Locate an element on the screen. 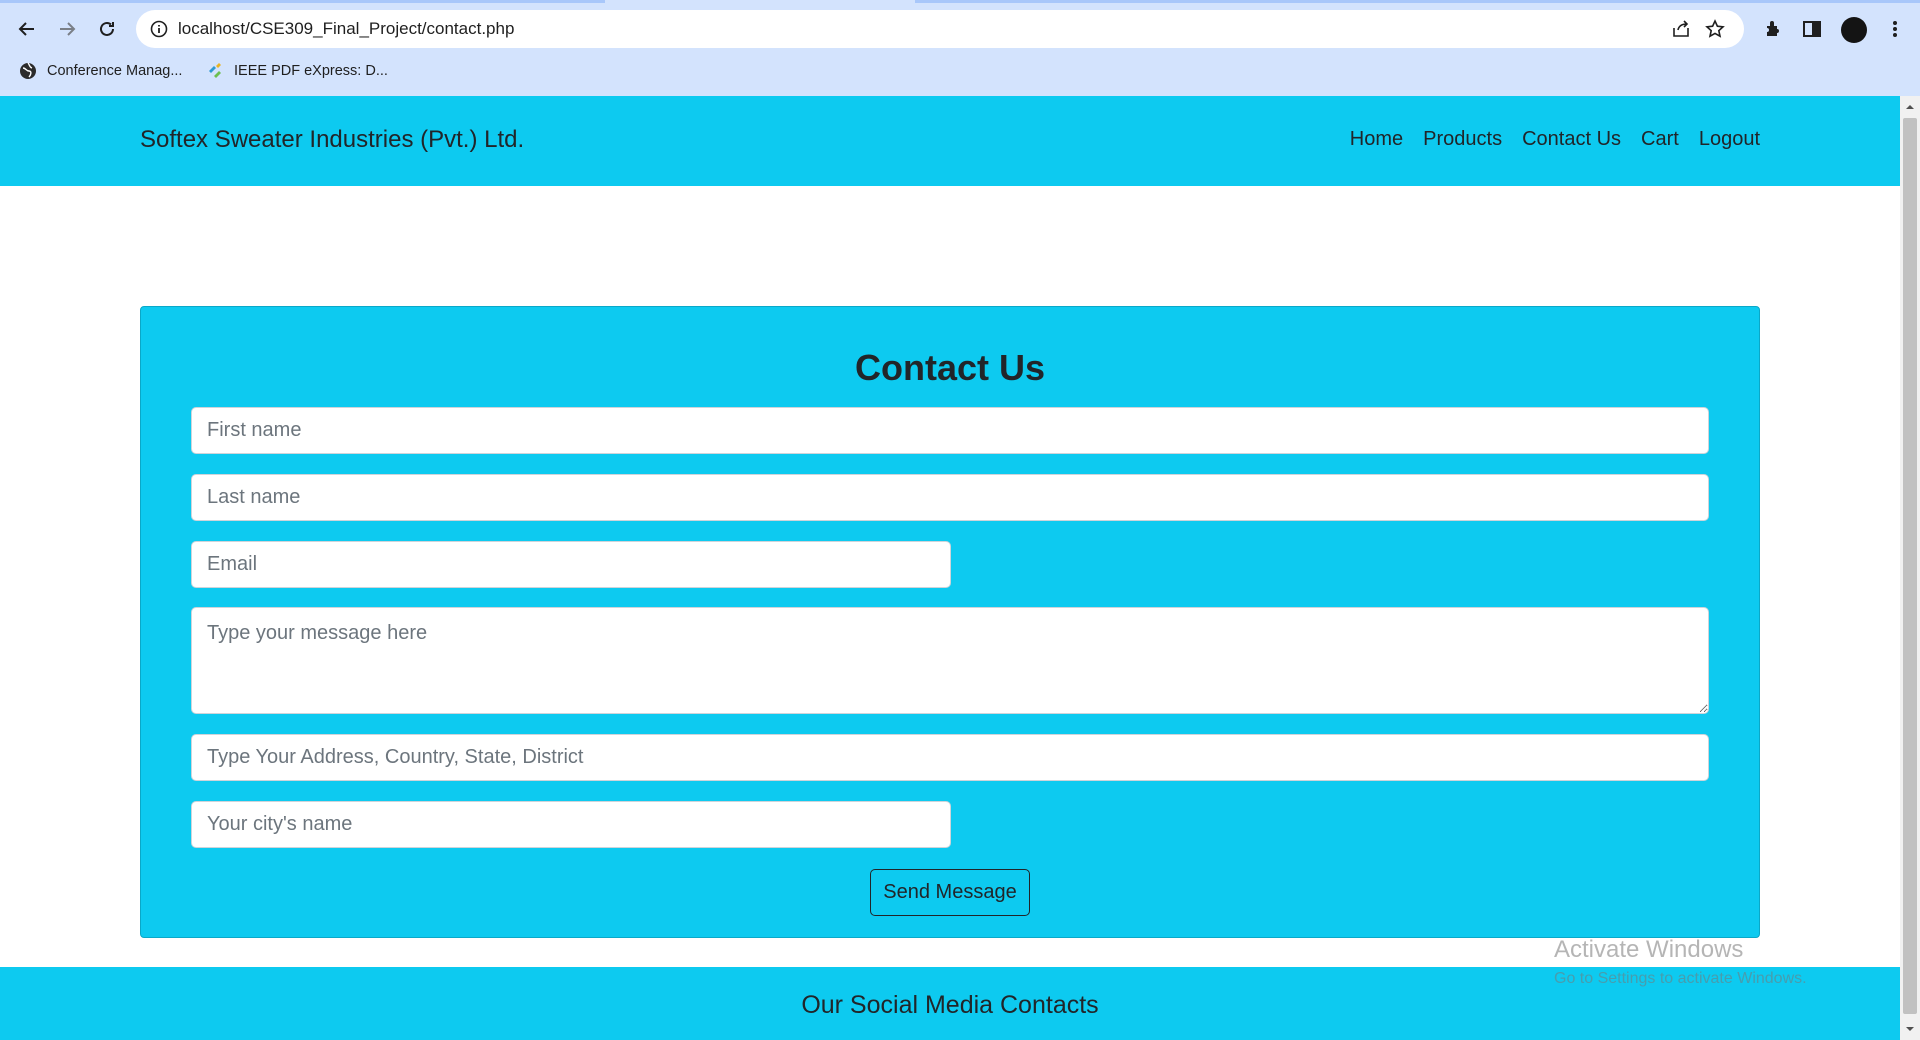  reload-icon is located at coordinates (107, 28).